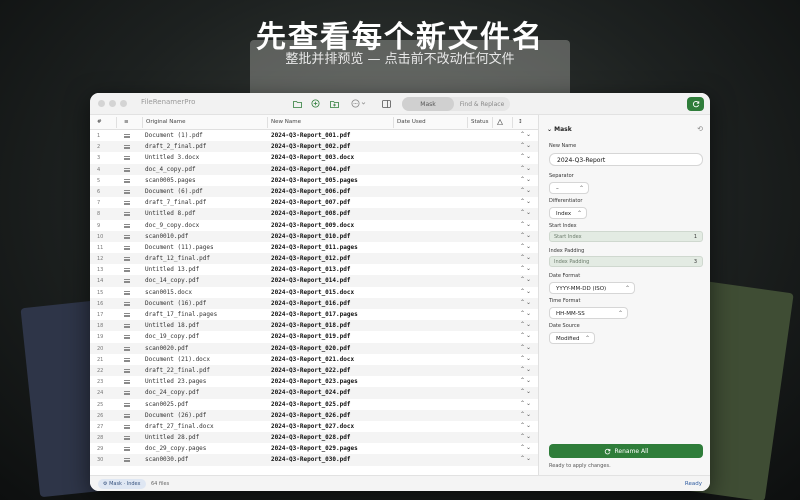 The image size is (800, 500). What do you see at coordinates (386, 103) in the screenshot?
I see `toggle-sidebar-button` at bounding box center [386, 103].